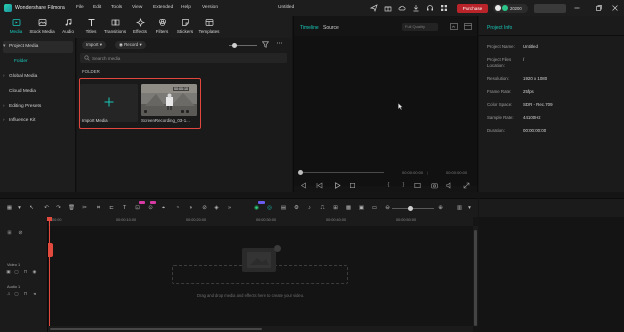  Describe the element at coordinates (71, 208) in the screenshot. I see `delete-icon: 🗑` at that location.